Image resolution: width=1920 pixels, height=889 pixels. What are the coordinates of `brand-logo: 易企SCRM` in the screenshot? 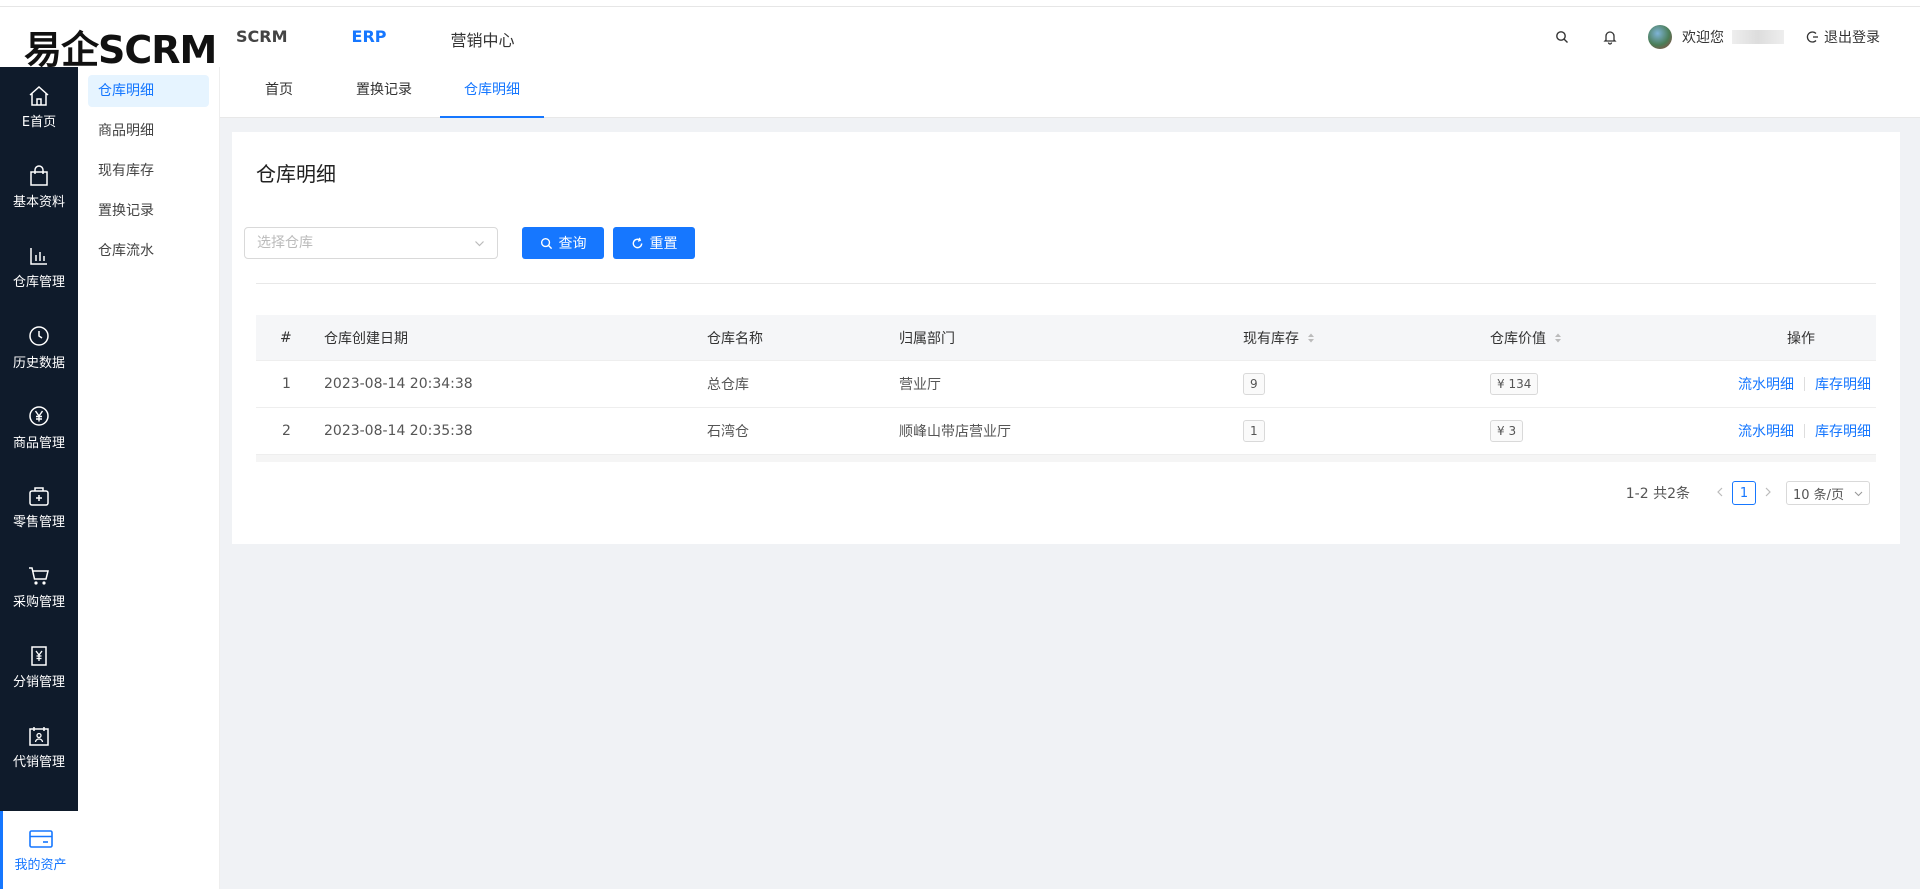 It's located at (120, 50).